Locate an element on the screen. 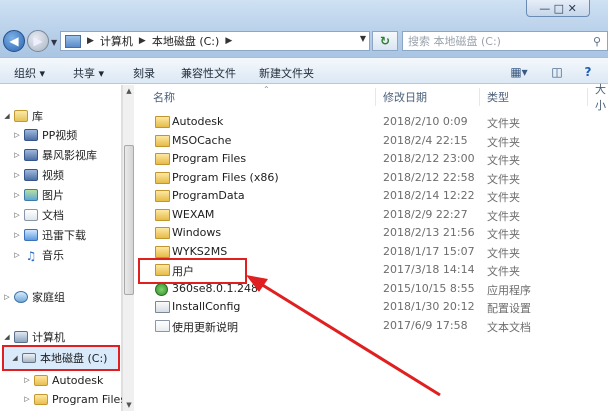 This screenshot has width=608, height=411. scroll-down-icon: ▼ is located at coordinates (129, 405).